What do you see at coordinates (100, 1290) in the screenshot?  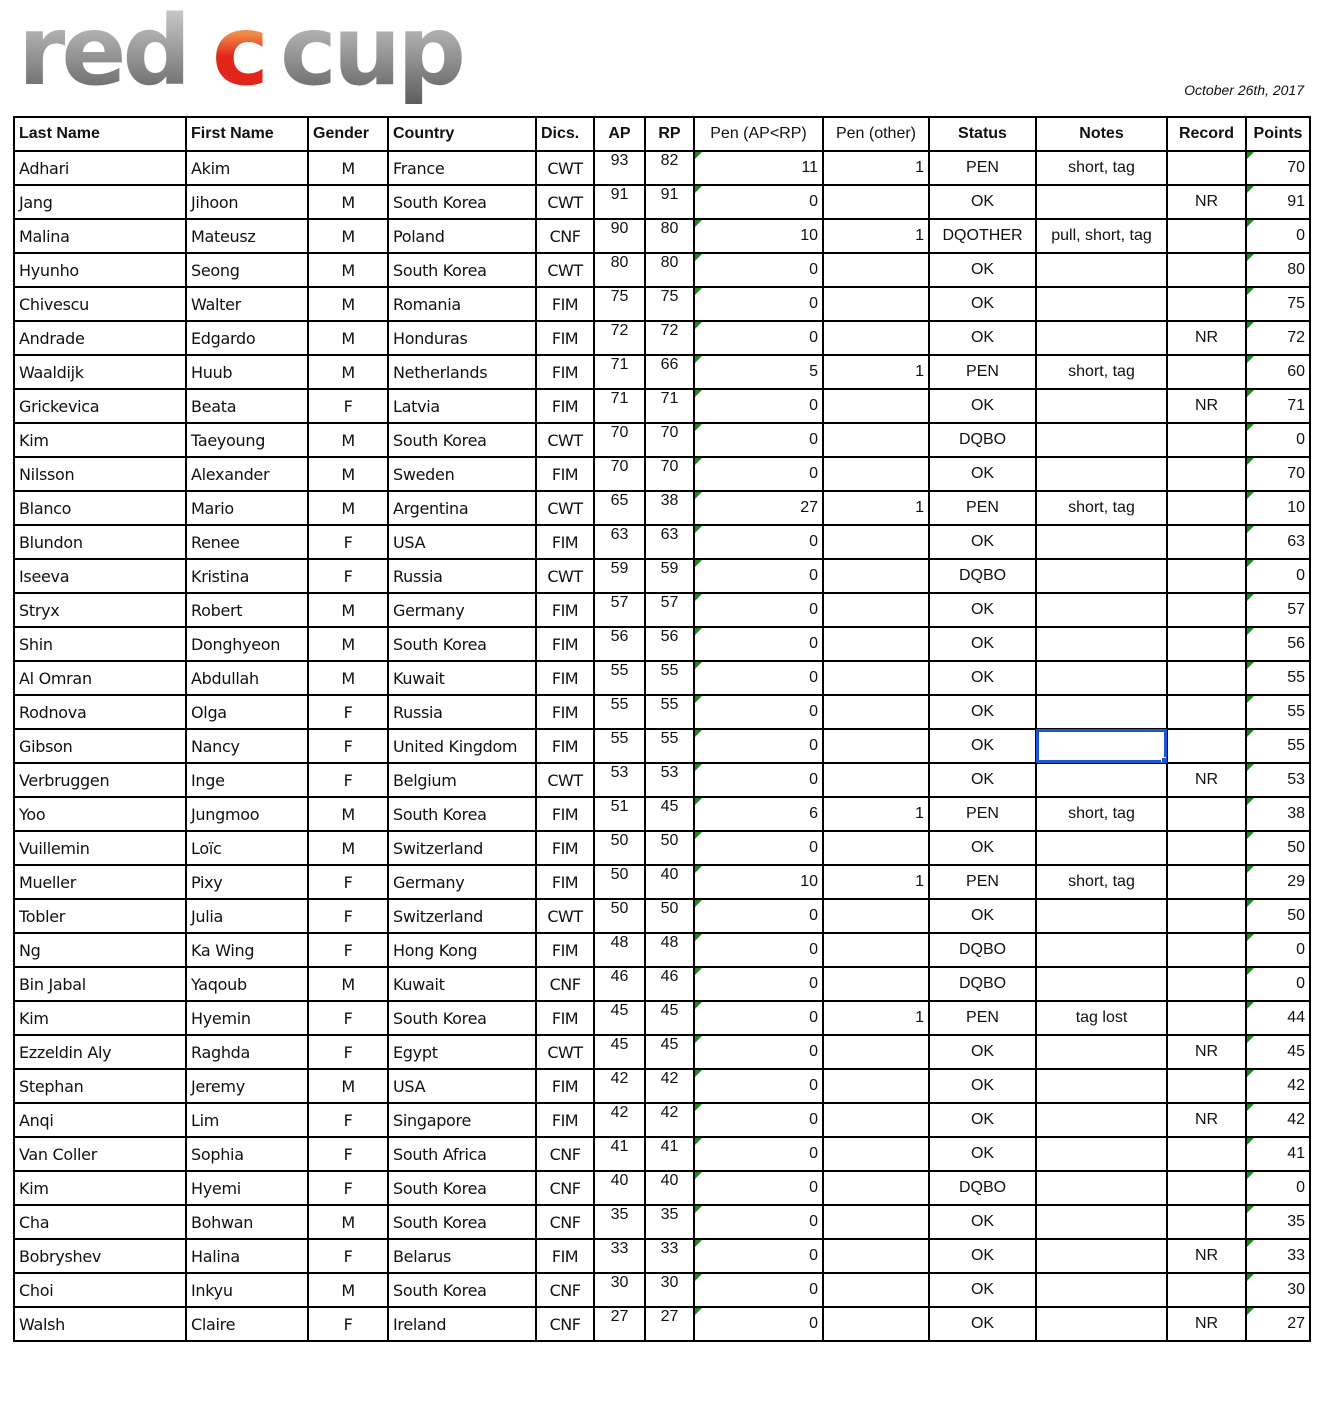 I see `cell-last-name: Choi` at bounding box center [100, 1290].